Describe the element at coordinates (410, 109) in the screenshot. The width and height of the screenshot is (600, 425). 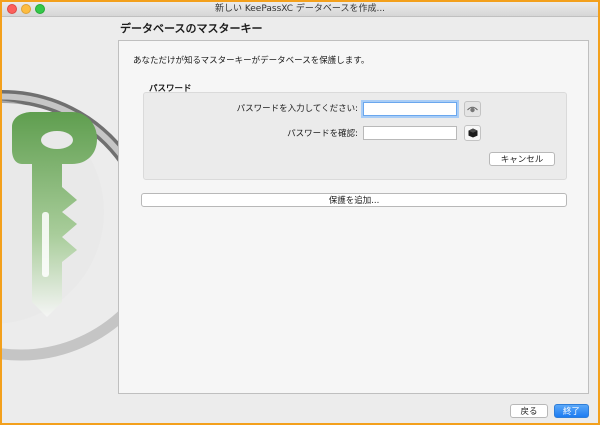
I see `password-input` at that location.